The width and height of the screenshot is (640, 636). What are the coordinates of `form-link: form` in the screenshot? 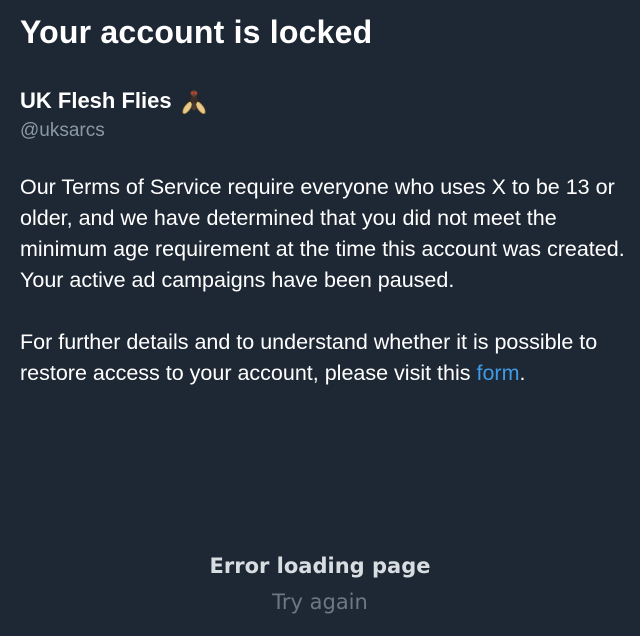 It's located at (498, 373).